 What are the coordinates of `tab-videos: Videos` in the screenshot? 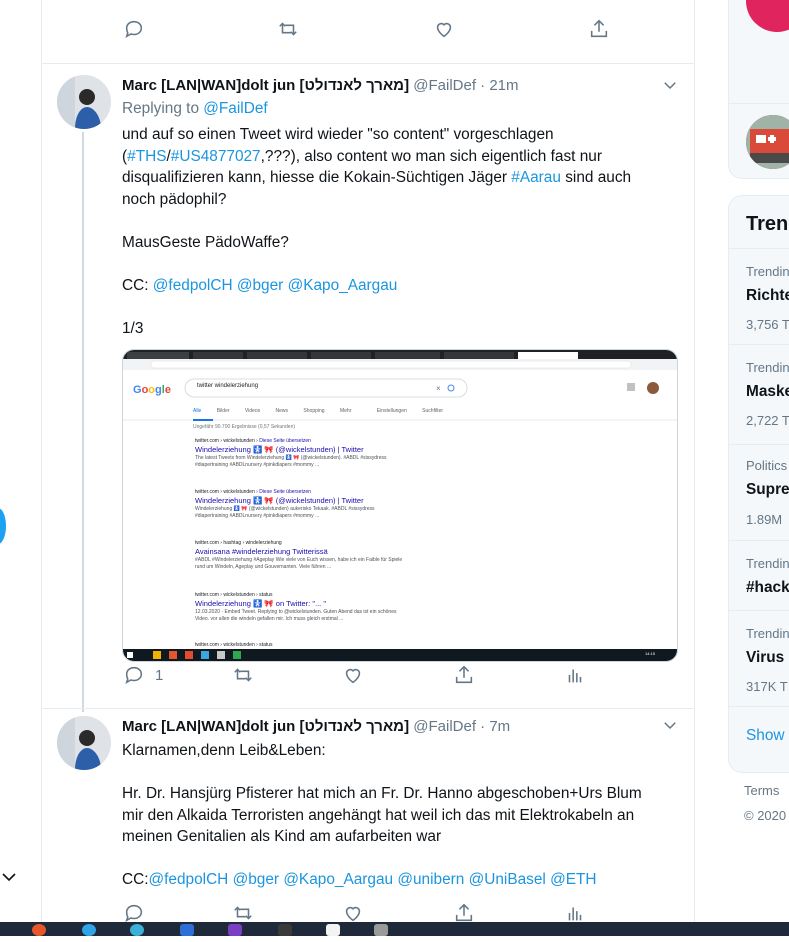 It's located at (252, 411).